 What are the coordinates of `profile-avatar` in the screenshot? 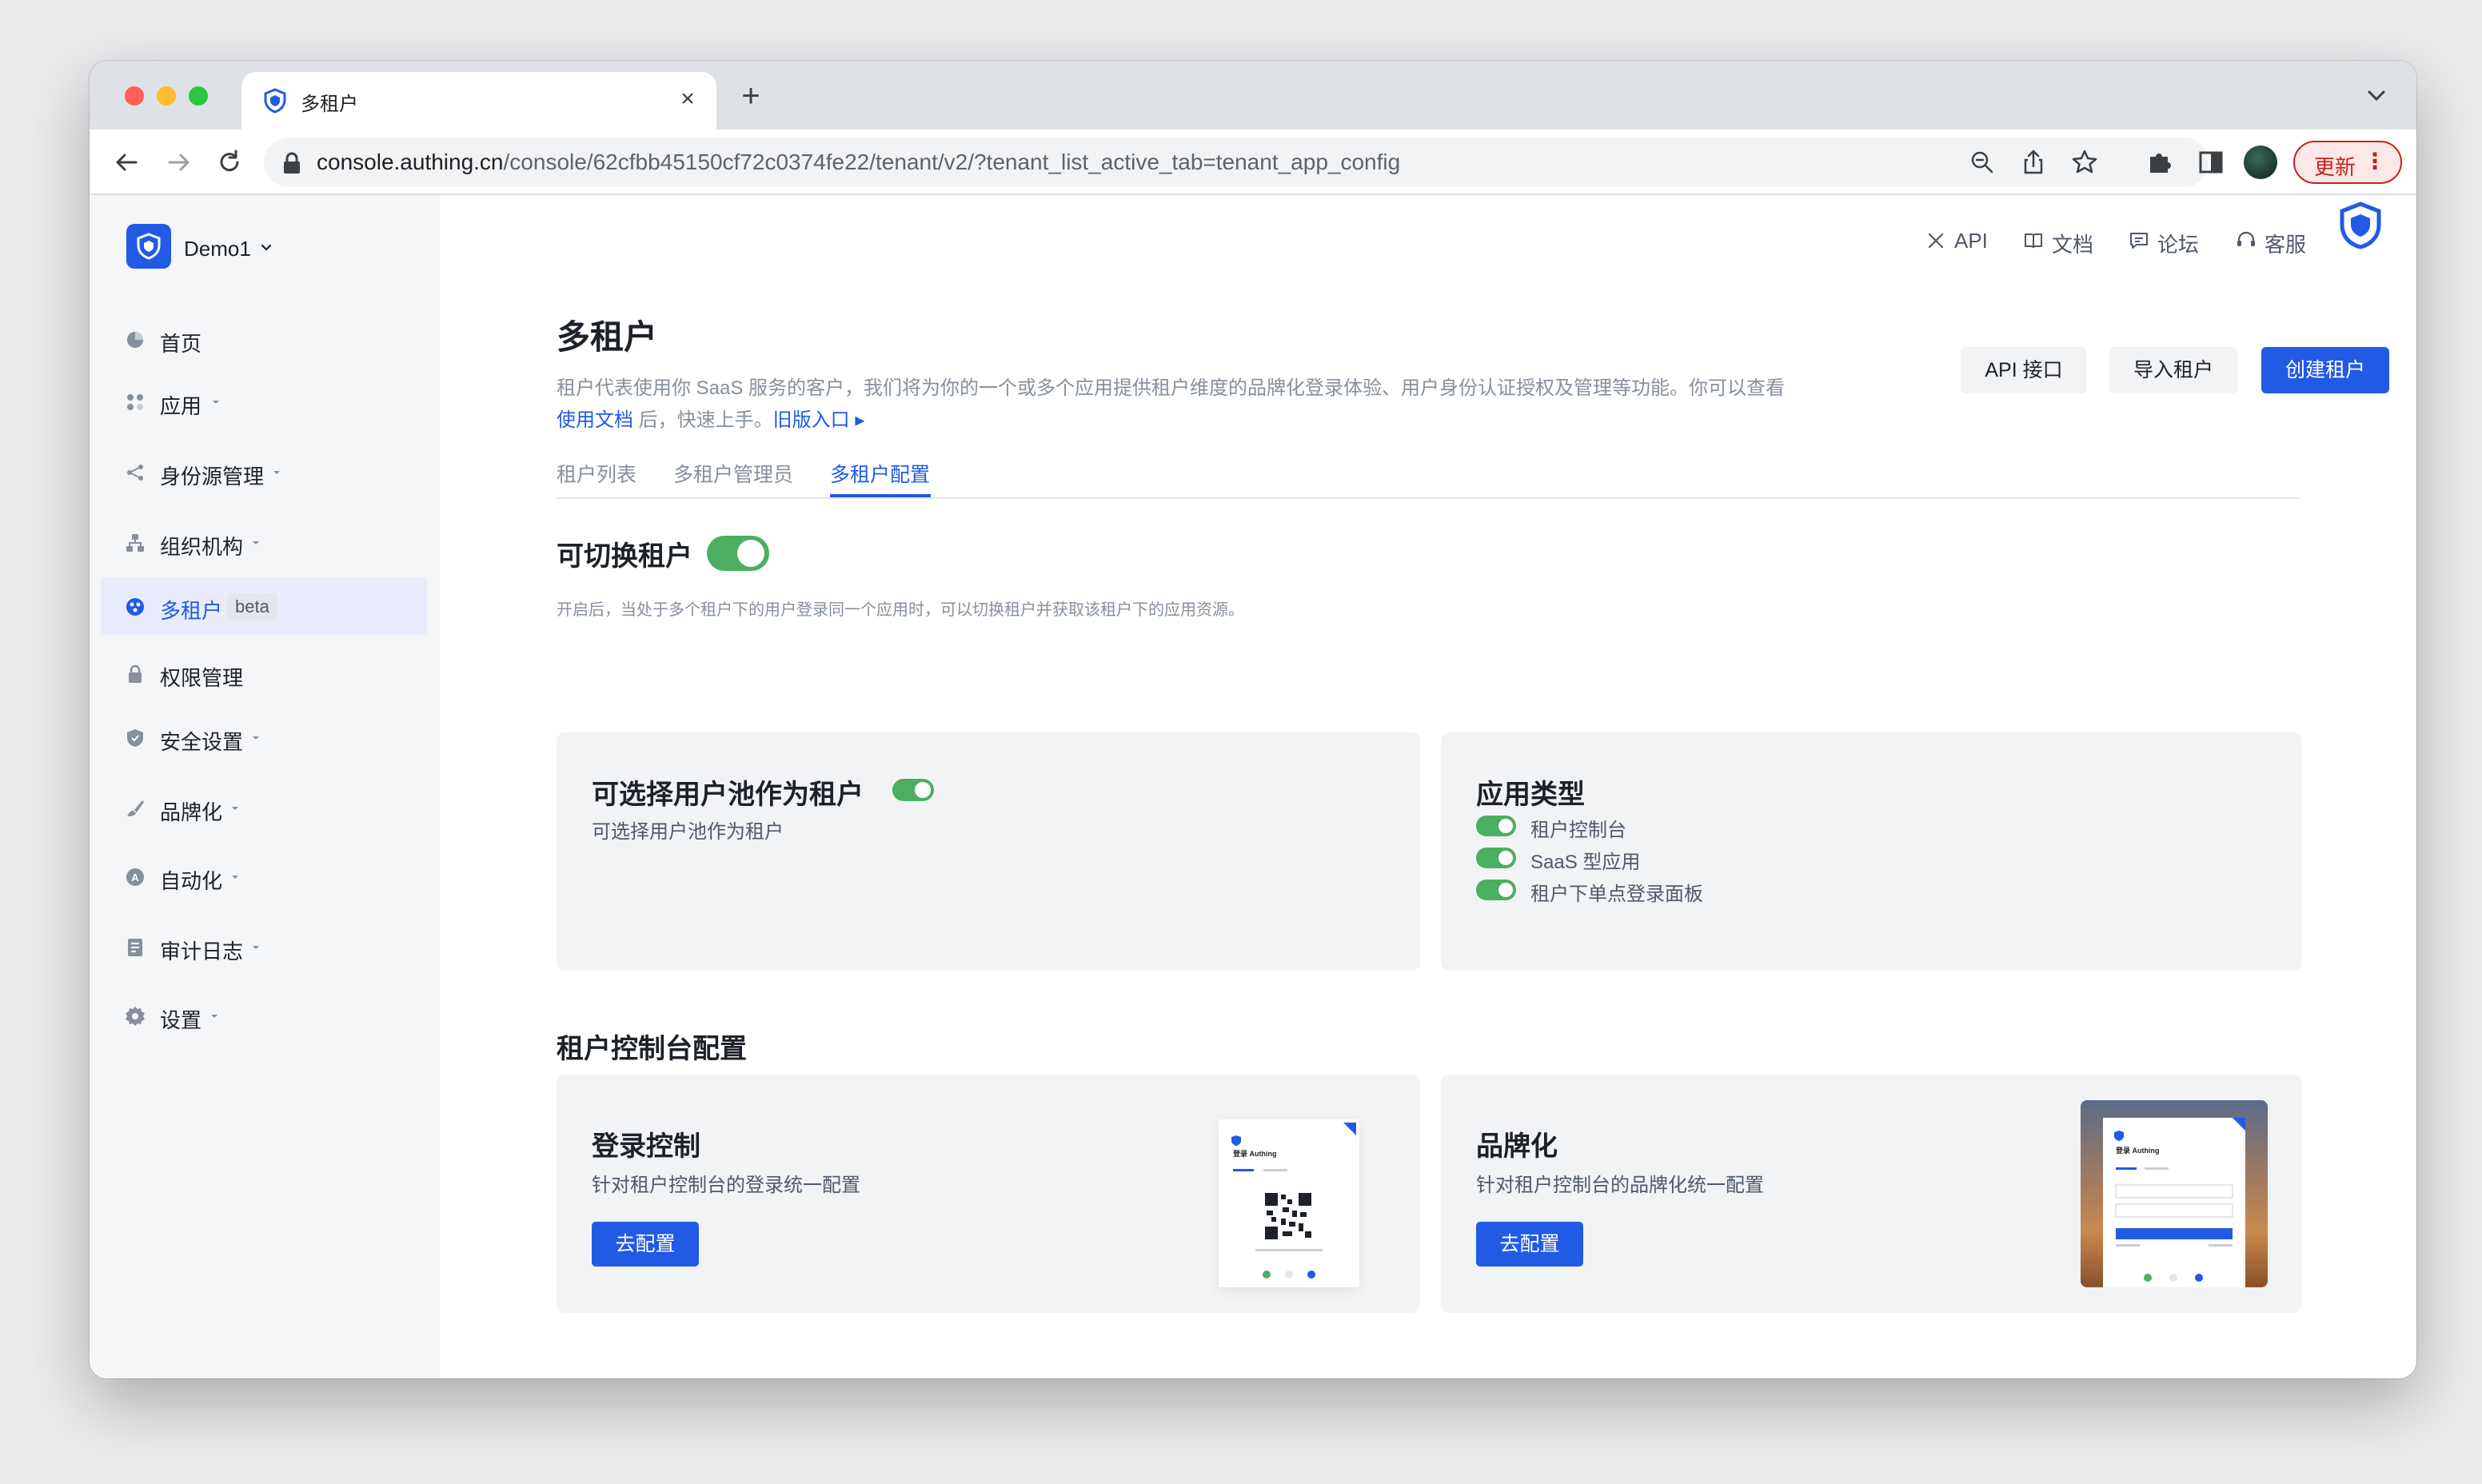 It's located at (2260, 162).